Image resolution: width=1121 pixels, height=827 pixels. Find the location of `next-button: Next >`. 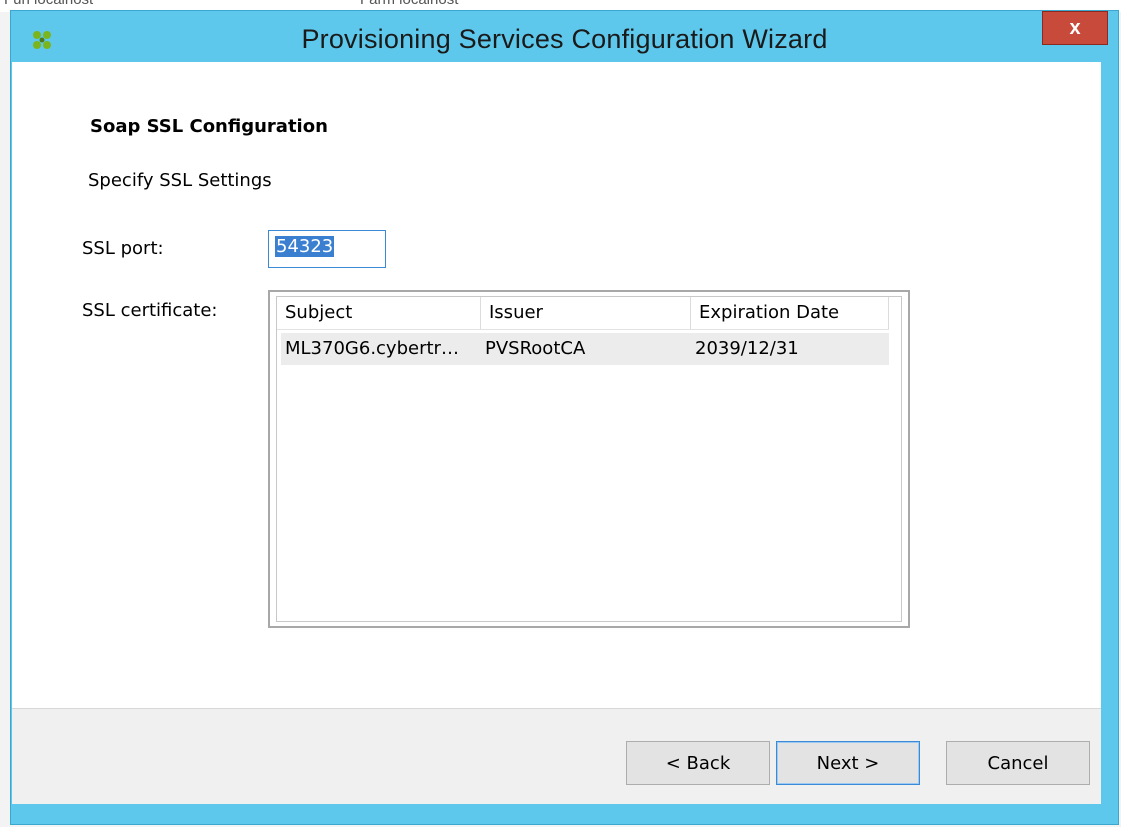

next-button: Next > is located at coordinates (848, 763).